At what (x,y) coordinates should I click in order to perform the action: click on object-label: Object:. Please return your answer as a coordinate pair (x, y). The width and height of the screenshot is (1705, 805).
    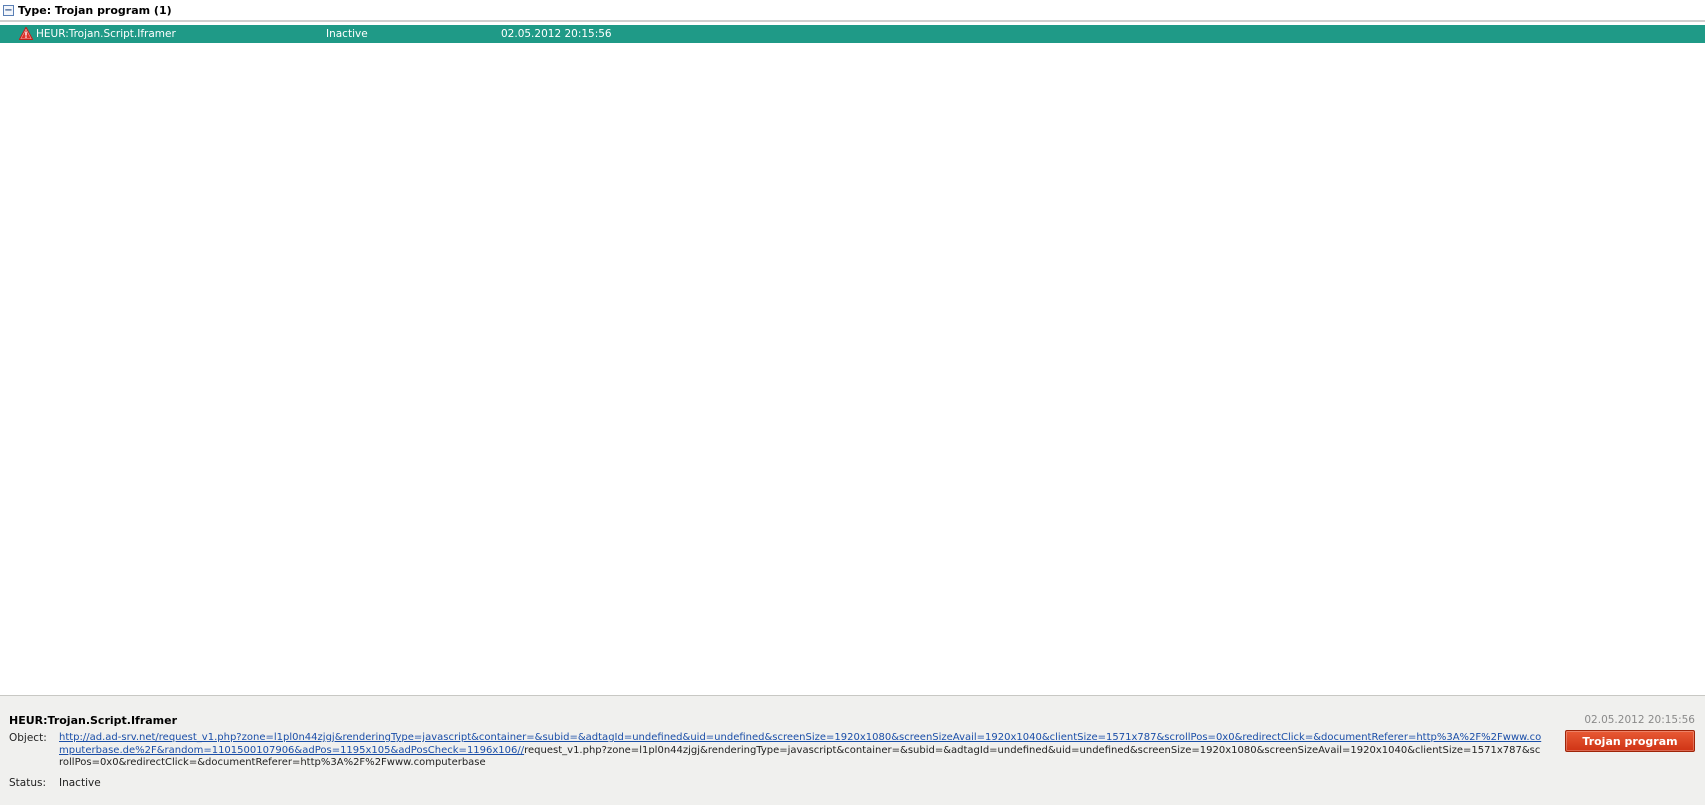
    Looking at the image, I should click on (28, 738).